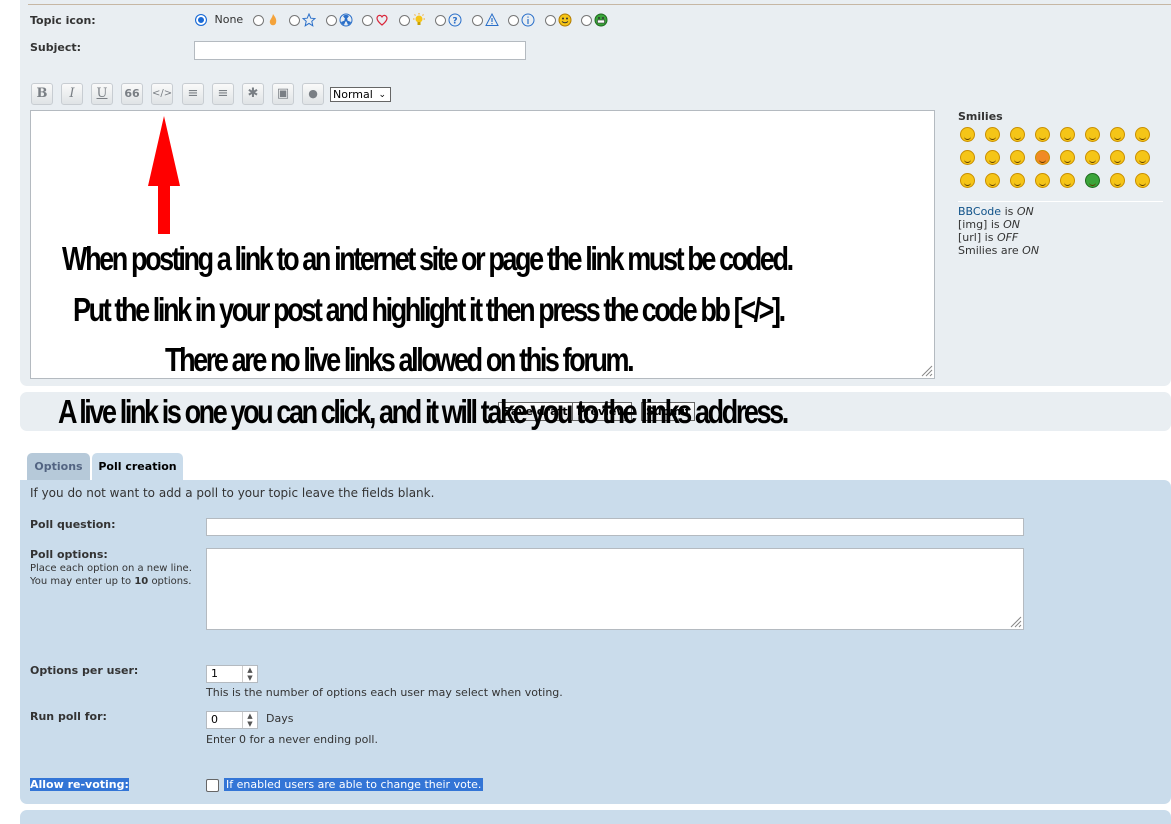 Image resolution: width=1171 pixels, height=824 pixels. I want to click on img-state: ON, so click(1012, 224).